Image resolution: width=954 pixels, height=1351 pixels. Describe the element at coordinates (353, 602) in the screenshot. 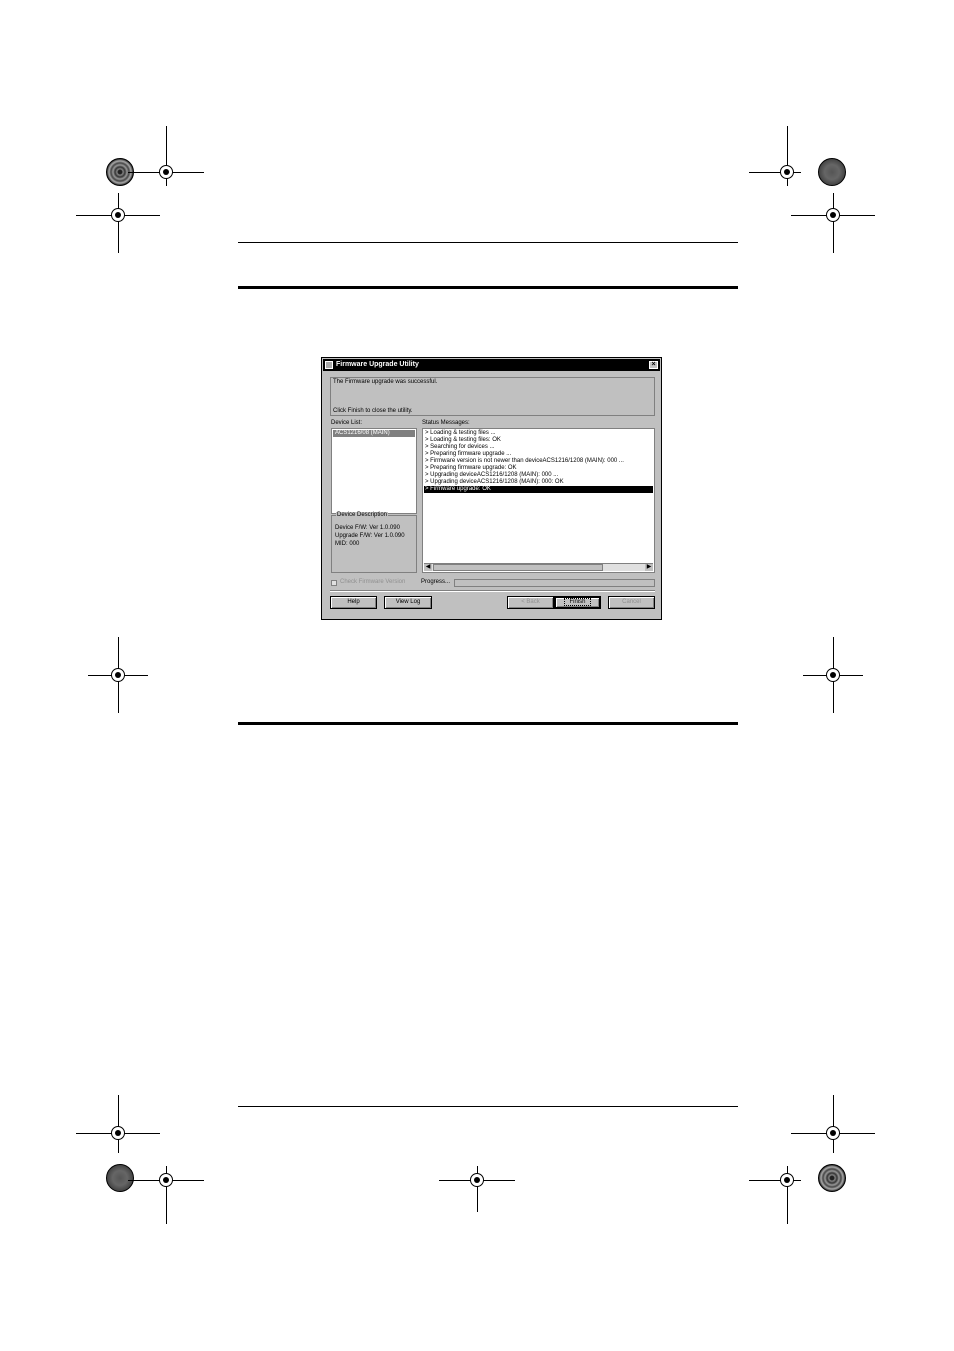

I see `help-button: Help` at that location.